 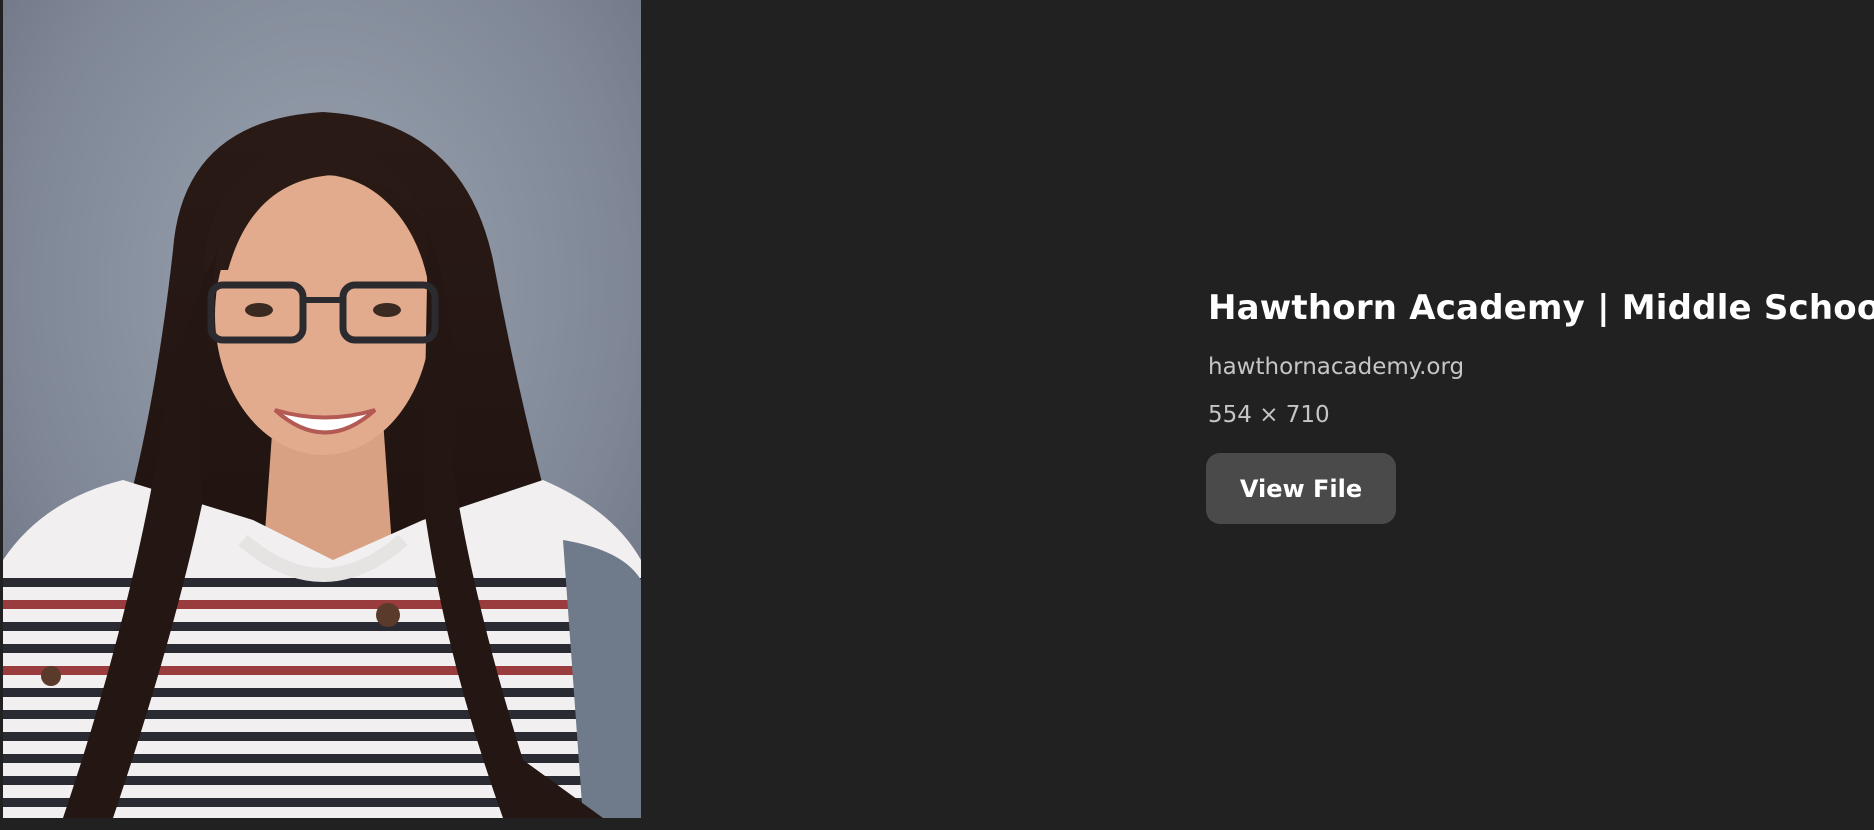 What do you see at coordinates (1541, 308) in the screenshot?
I see `image-title: Hawthorn Academy | Middle School` at bounding box center [1541, 308].